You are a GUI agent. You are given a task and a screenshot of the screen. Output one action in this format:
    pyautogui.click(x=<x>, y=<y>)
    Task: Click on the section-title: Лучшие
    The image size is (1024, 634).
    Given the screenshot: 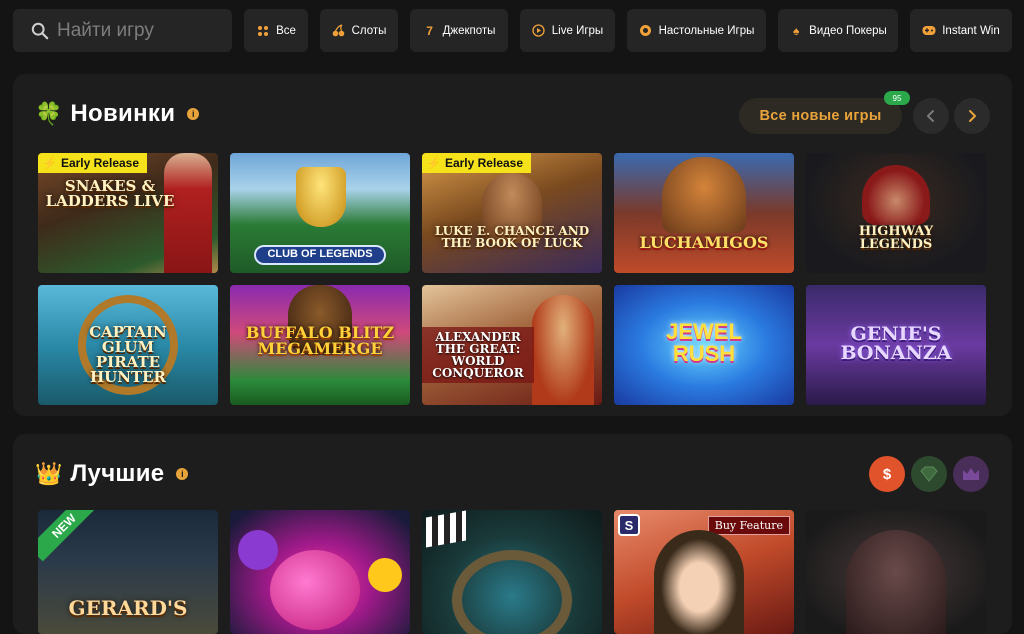 What is the action you would take?
    pyautogui.click(x=117, y=473)
    